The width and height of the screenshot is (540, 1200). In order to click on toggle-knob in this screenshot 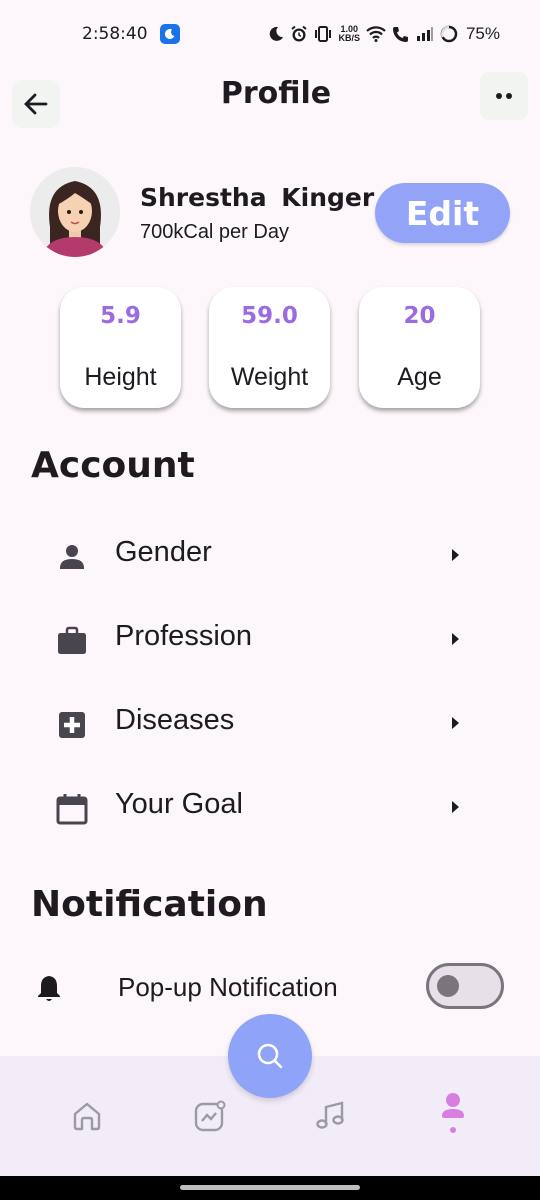, I will do `click(448, 986)`.